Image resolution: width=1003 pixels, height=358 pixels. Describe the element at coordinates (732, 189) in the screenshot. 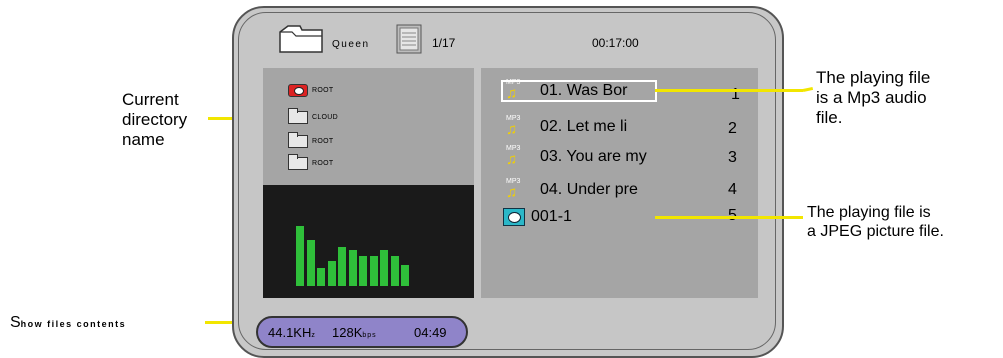

I see `track-number: 4` at that location.